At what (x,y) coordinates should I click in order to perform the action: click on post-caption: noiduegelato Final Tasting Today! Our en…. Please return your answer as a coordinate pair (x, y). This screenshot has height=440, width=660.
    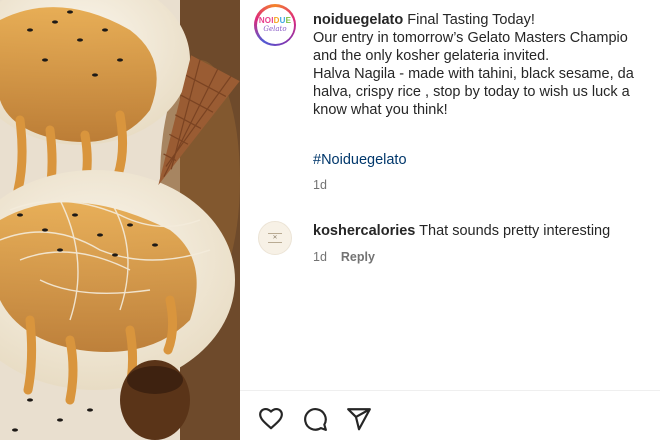
    Looking at the image, I should click on (486, 65).